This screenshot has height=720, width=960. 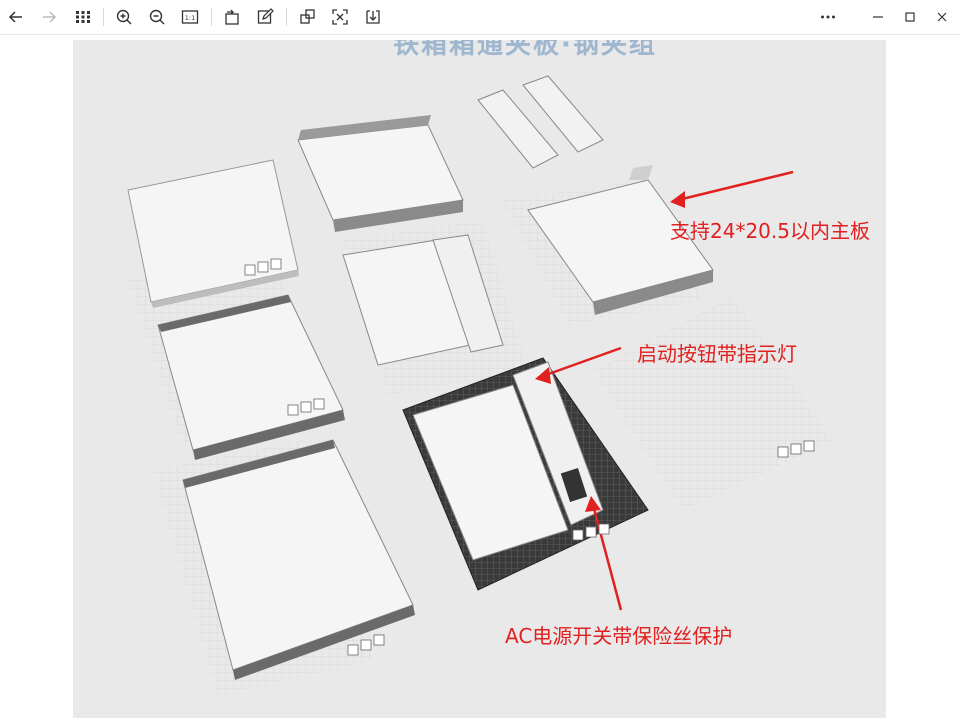 I want to click on rail-brackets-part, so click(x=540, y=122).